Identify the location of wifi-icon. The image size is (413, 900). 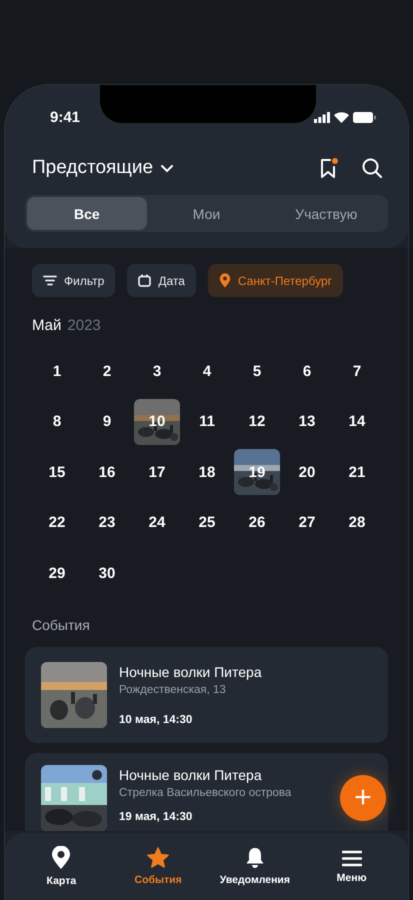
(341, 117).